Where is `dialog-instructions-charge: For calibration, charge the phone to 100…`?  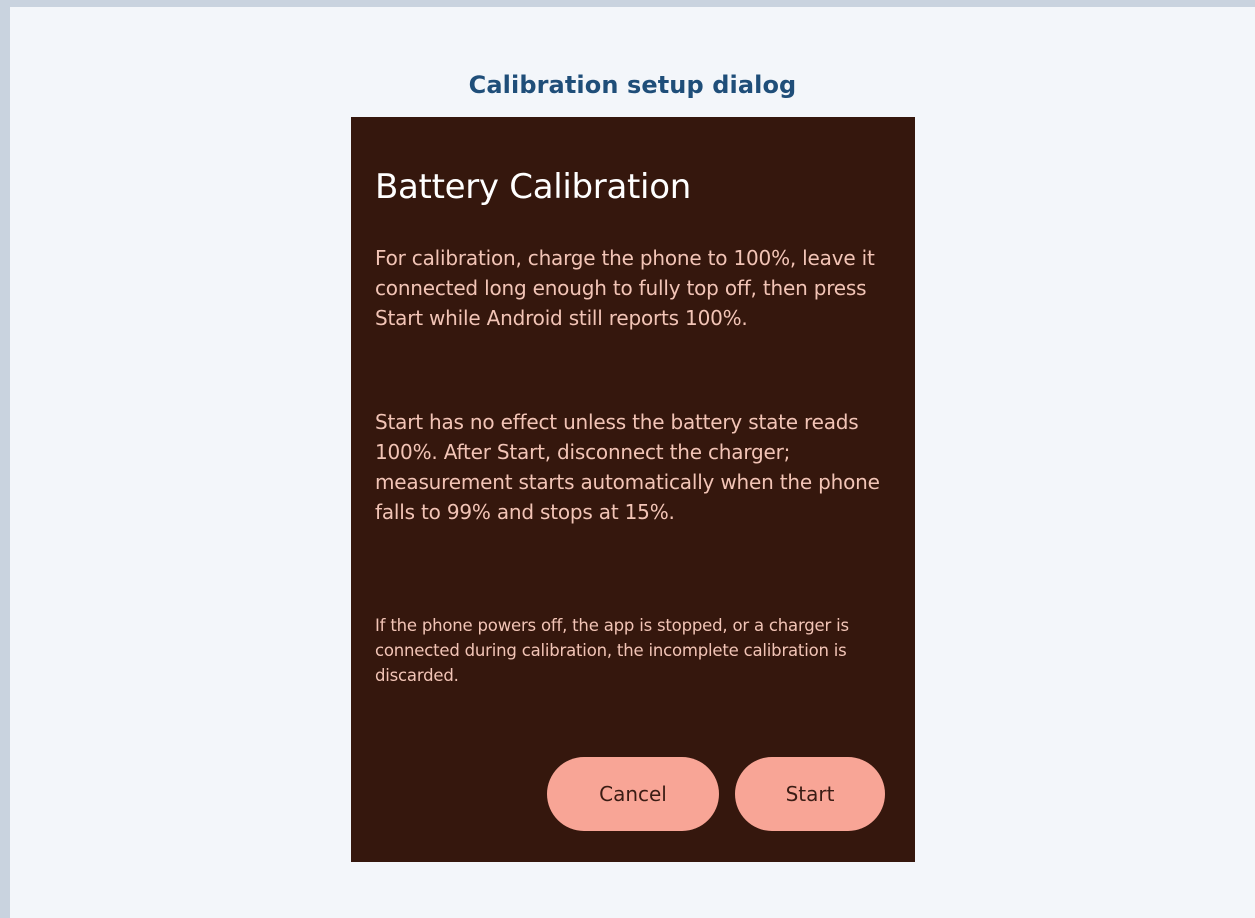 dialog-instructions-charge: For calibration, charge the phone to 100… is located at coordinates (625, 288).